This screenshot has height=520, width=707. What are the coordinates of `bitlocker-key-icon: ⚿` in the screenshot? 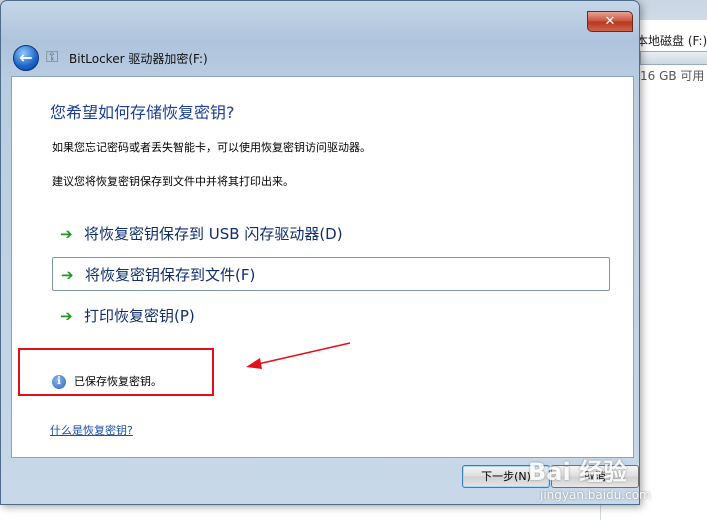 It's located at (52, 56).